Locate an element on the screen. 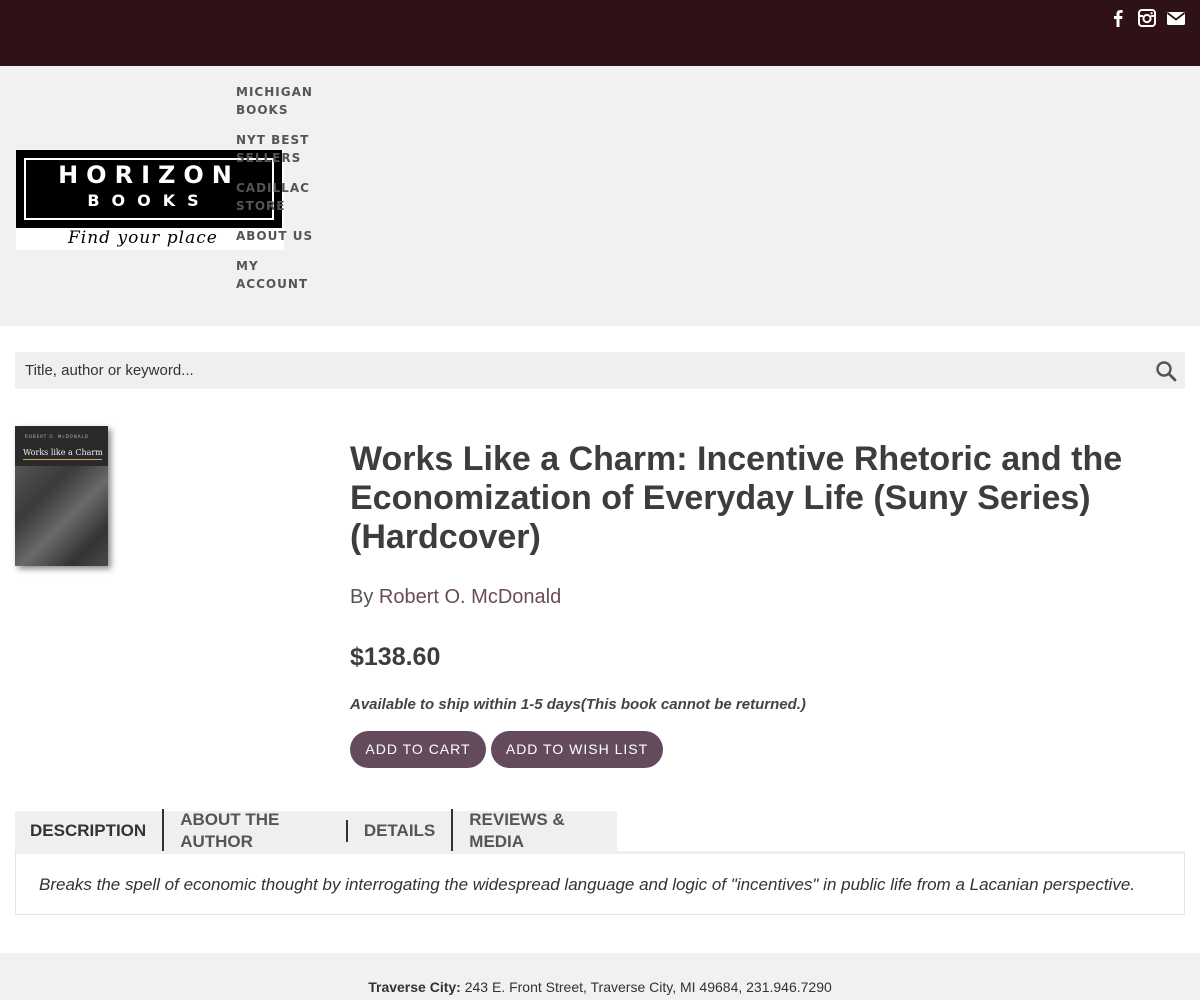 The image size is (1200, 1000). book-price: $138.60 is located at coordinates (395, 657).